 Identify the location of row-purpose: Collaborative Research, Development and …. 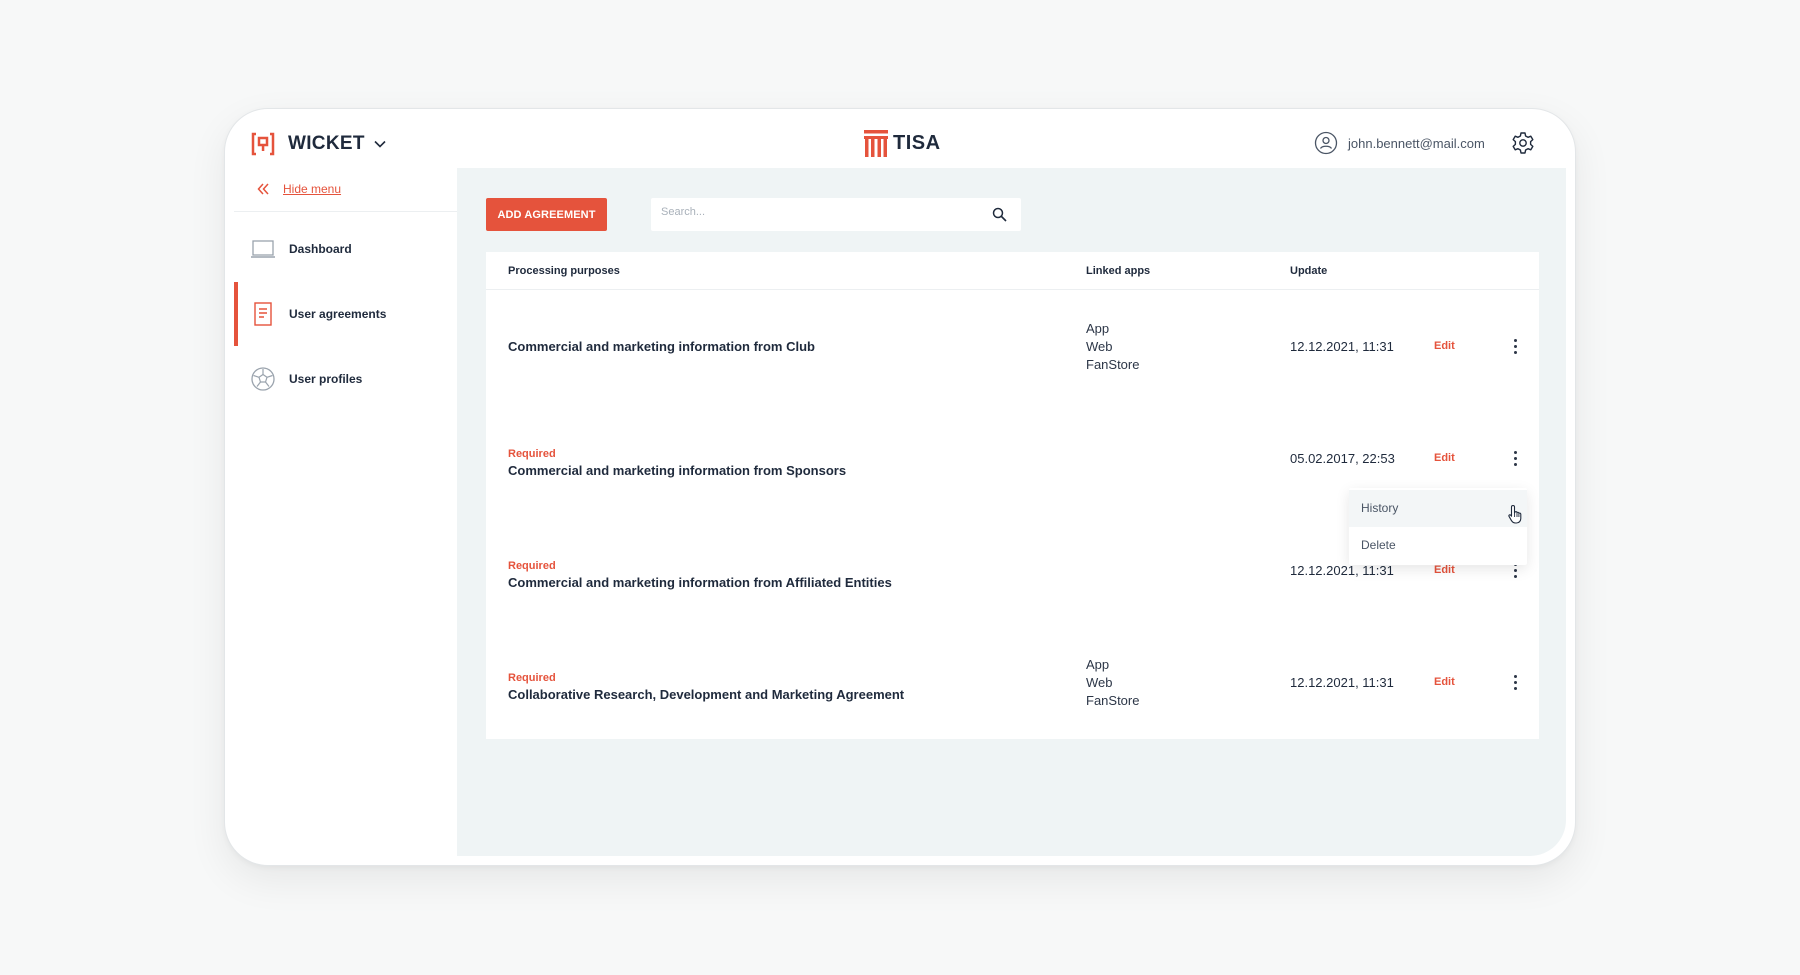
(706, 694).